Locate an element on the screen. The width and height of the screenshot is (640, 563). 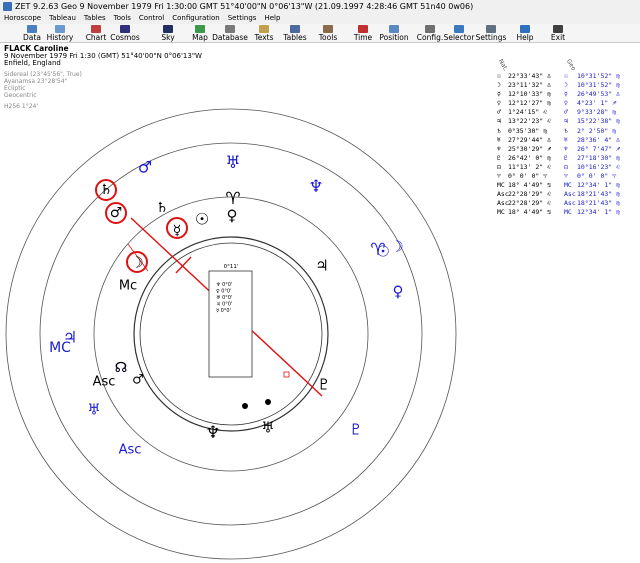
glyph-inner-sun: ☉ is located at coordinates (202, 219).